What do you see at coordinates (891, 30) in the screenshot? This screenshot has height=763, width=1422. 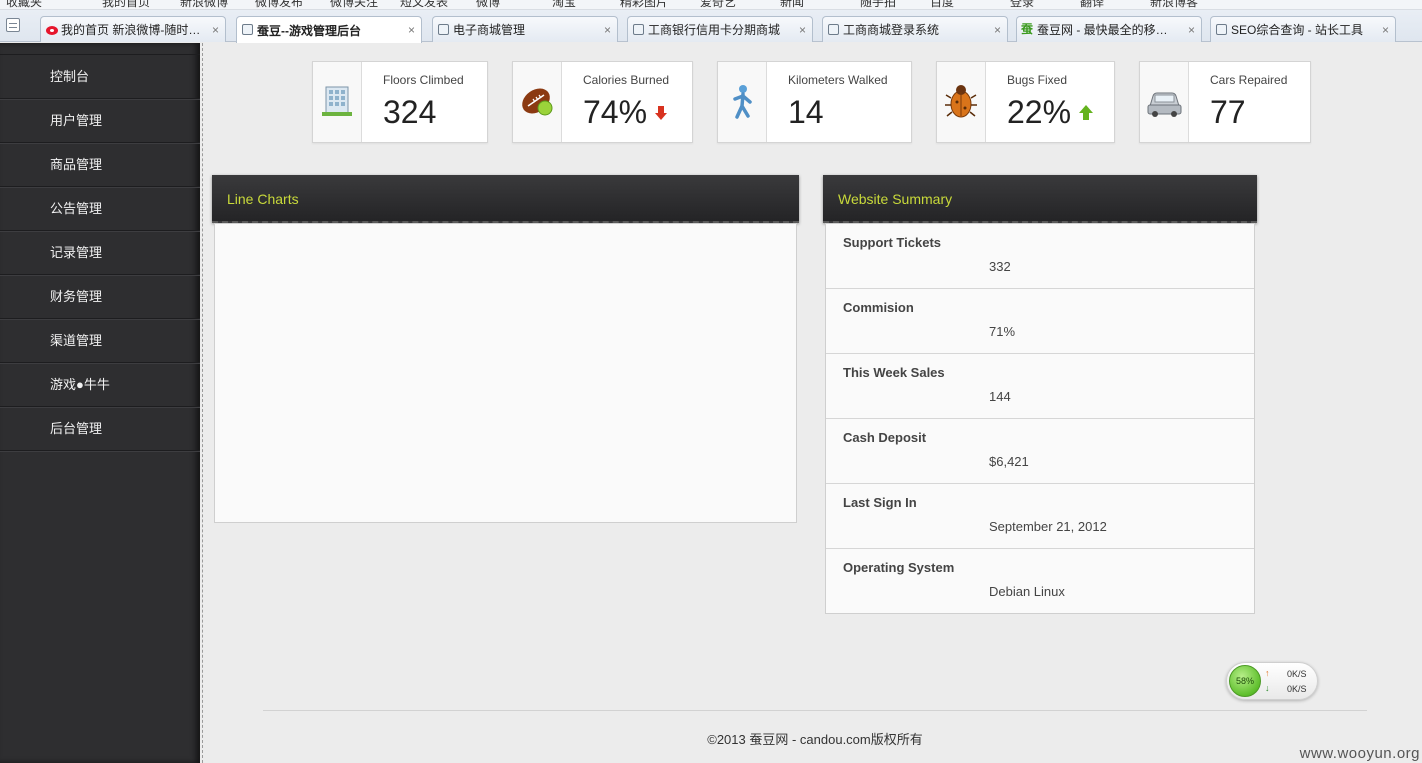 I see `tab-label: 工商商城登录系统` at bounding box center [891, 30].